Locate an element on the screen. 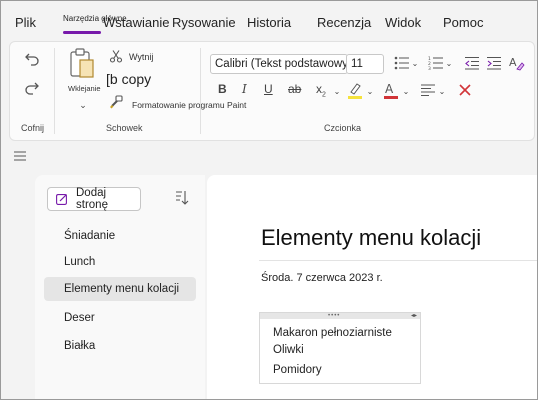 This screenshot has height=400, width=538. subscript-chevron-icon: ⌄ is located at coordinates (337, 91).